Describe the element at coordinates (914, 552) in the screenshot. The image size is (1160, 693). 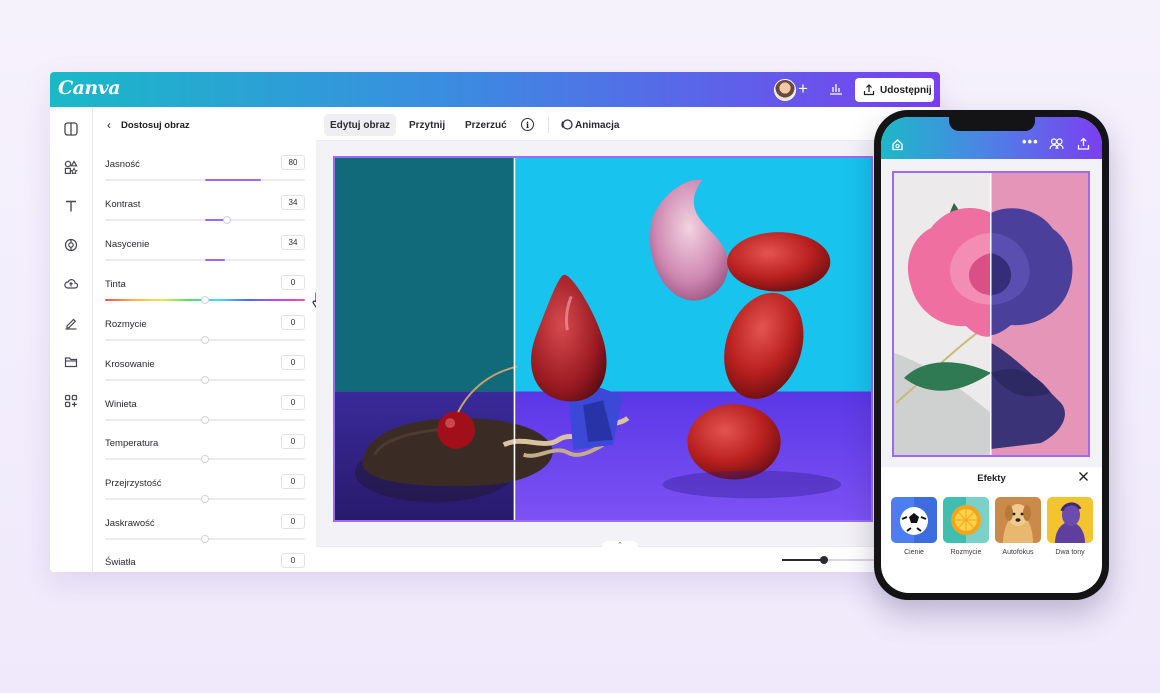
I see `effect-label: Cienie` at that location.